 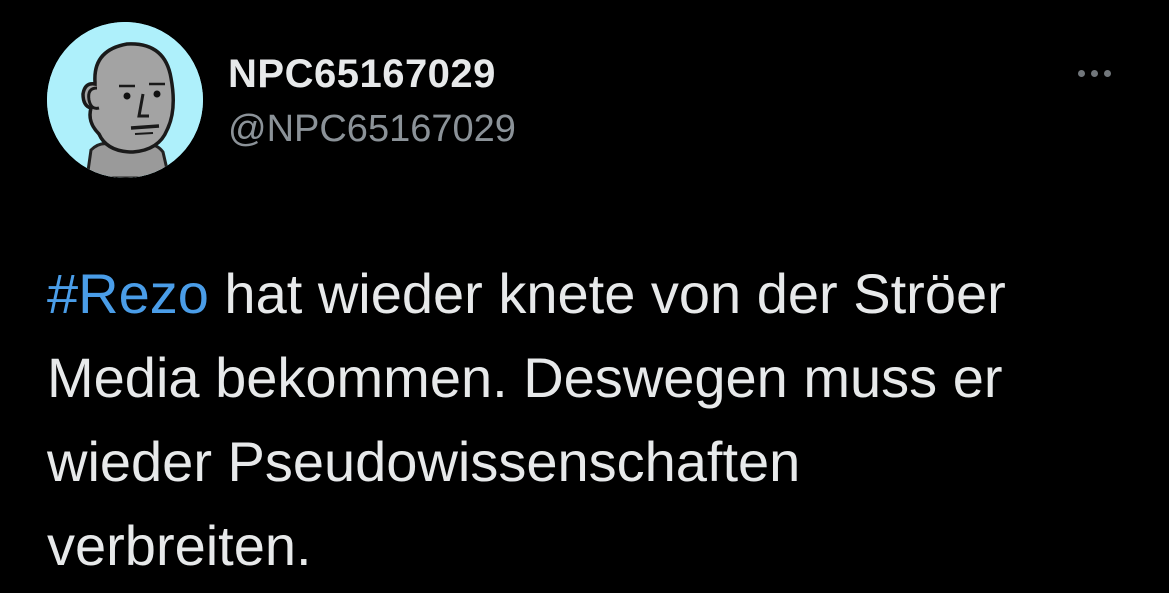 I want to click on hashtag-link: #Rezo, so click(x=128, y=293).